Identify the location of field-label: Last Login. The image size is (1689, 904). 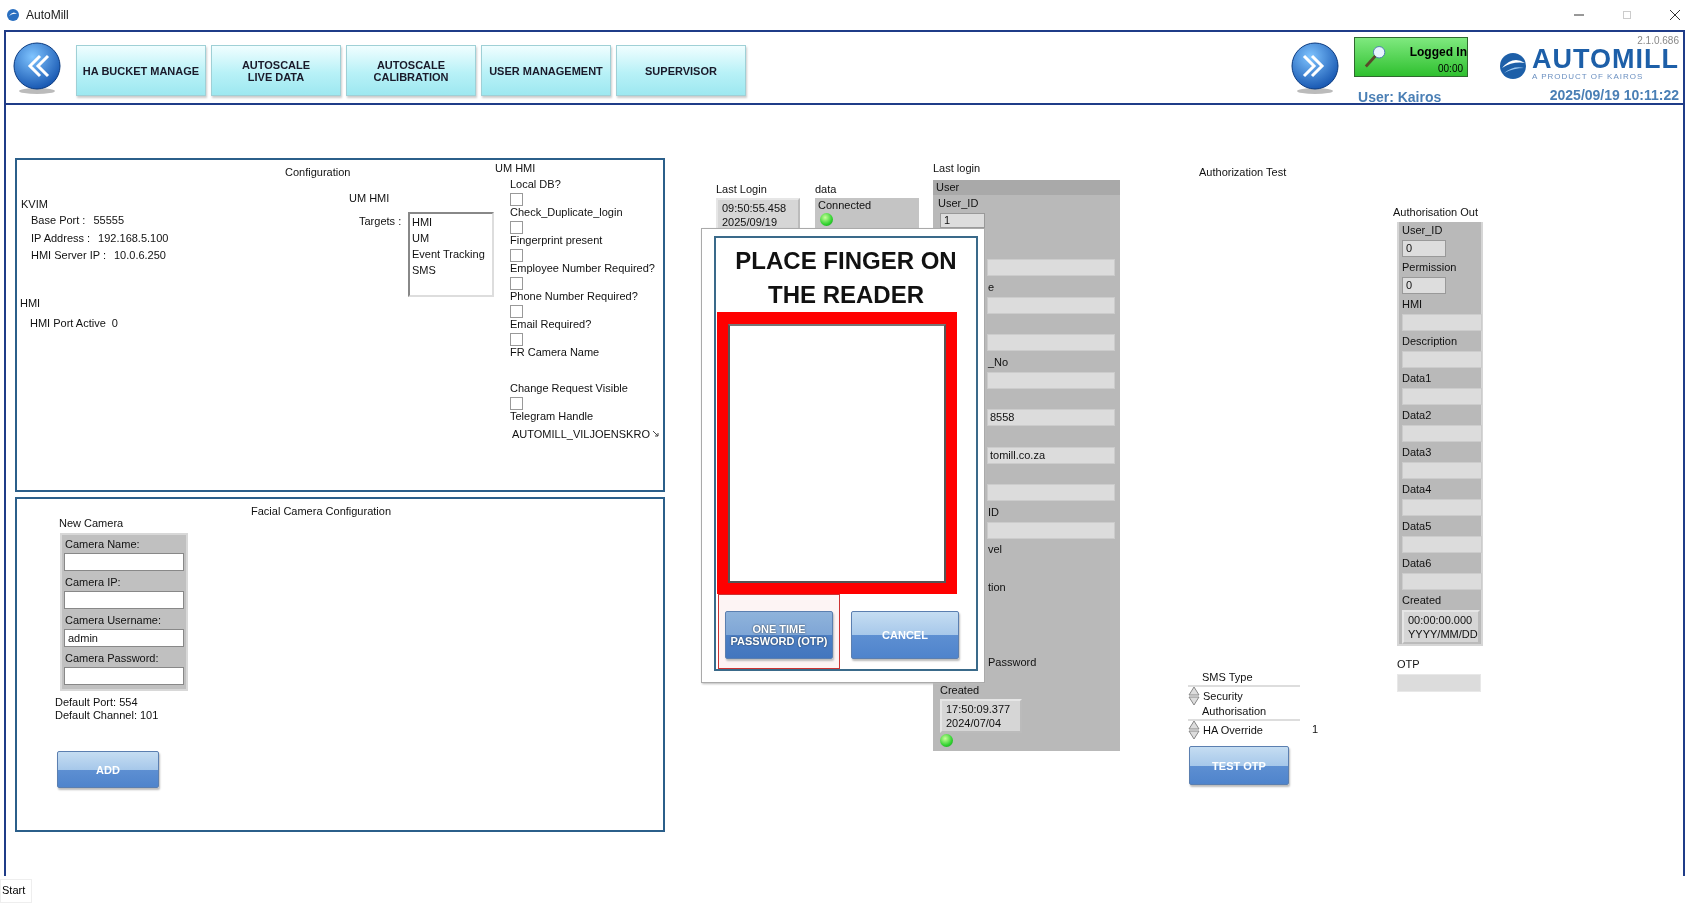
(742, 189).